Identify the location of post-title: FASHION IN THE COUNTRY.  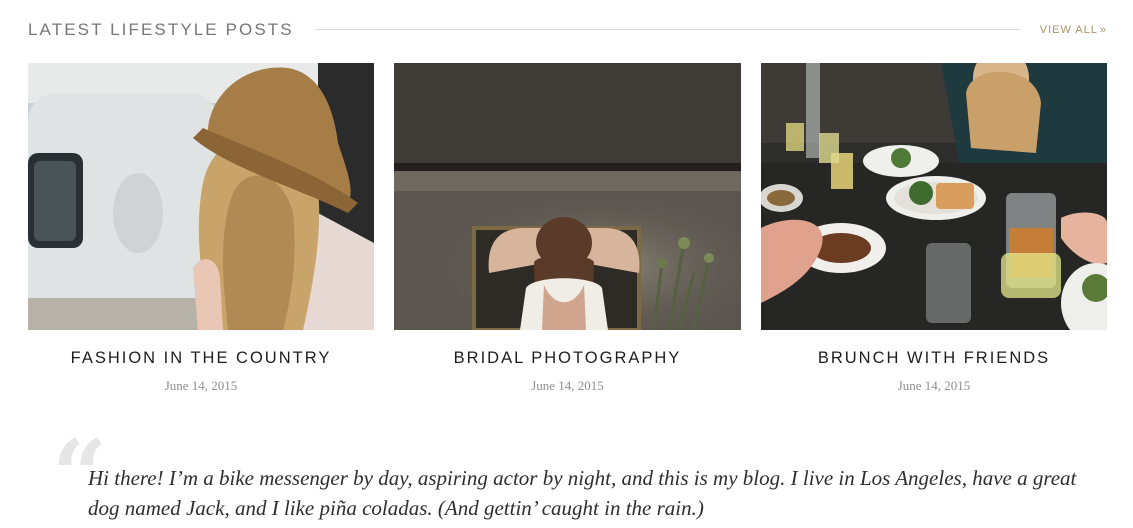
(201, 358).